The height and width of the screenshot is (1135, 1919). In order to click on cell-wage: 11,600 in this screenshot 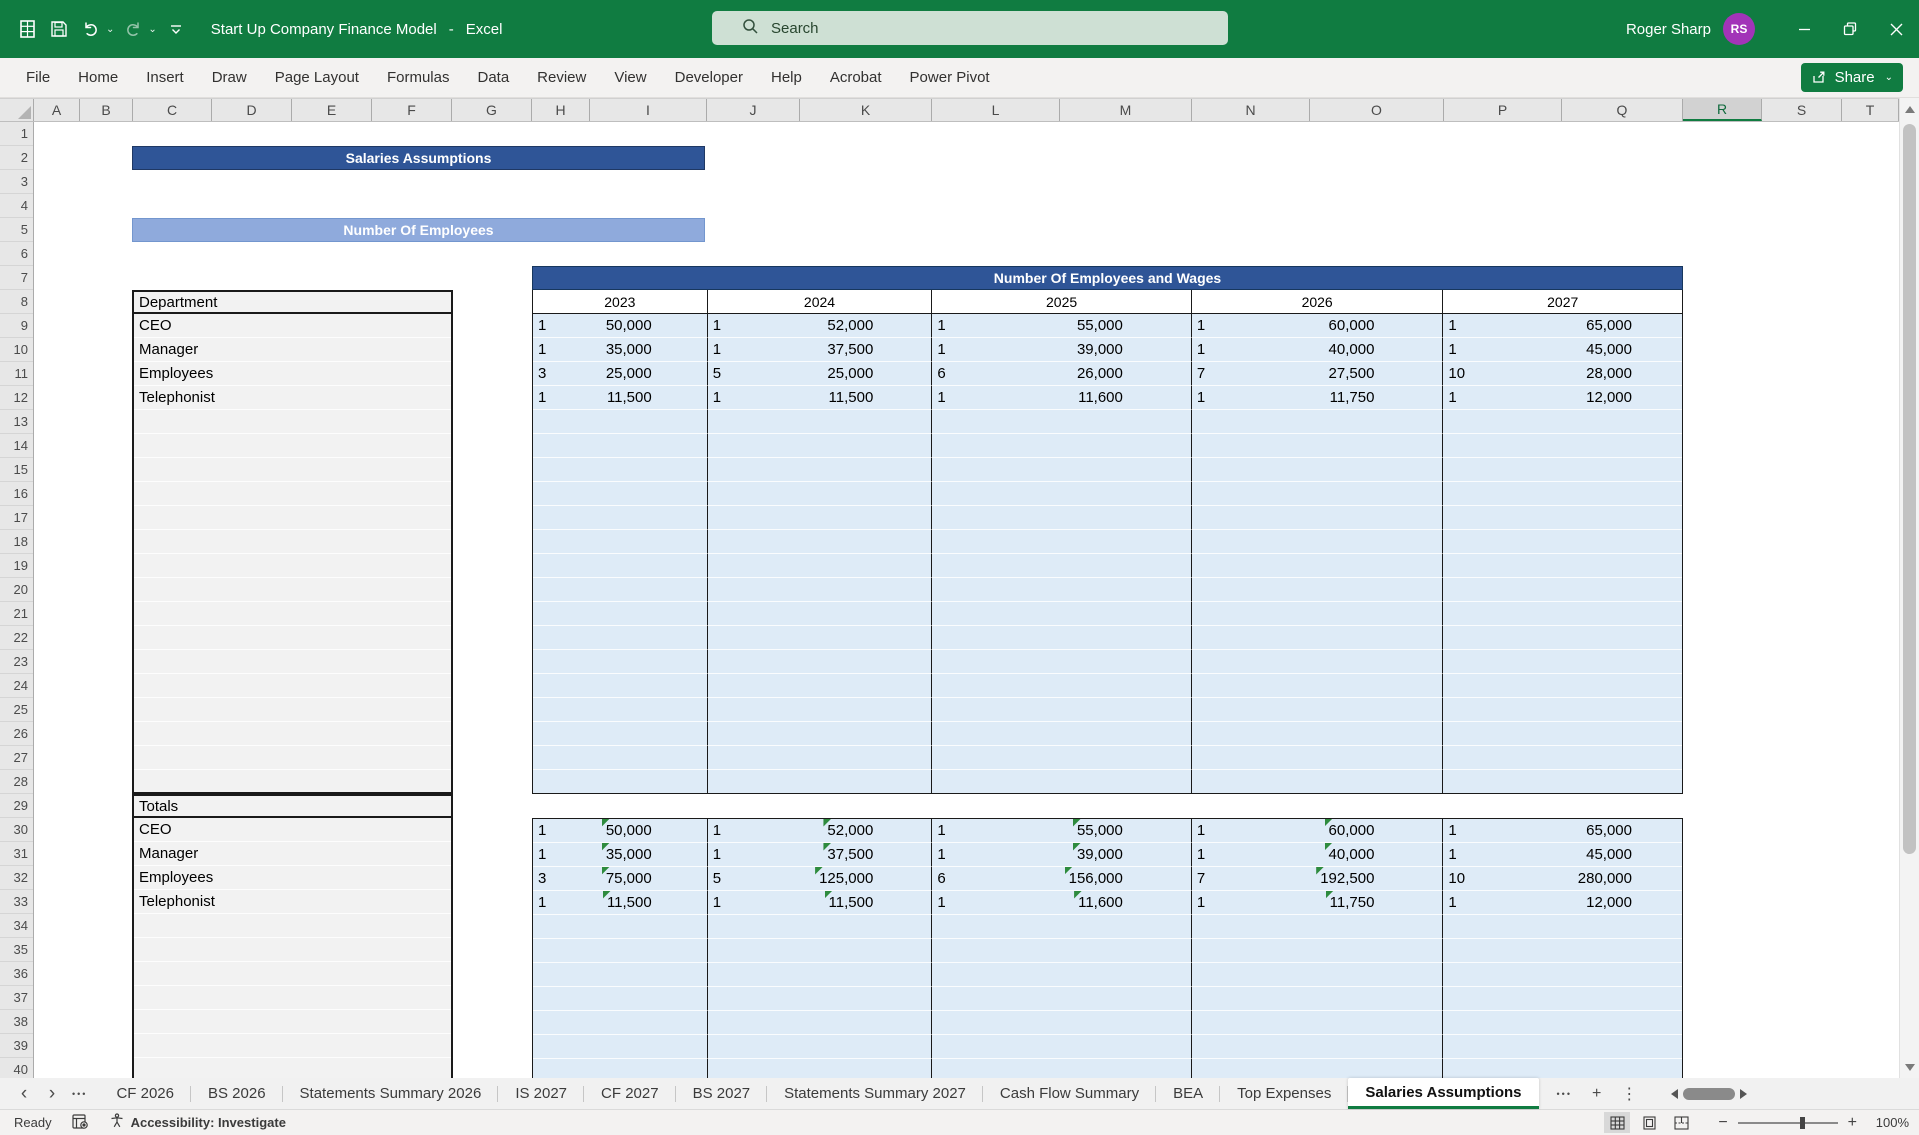, I will do `click(1056, 397)`.